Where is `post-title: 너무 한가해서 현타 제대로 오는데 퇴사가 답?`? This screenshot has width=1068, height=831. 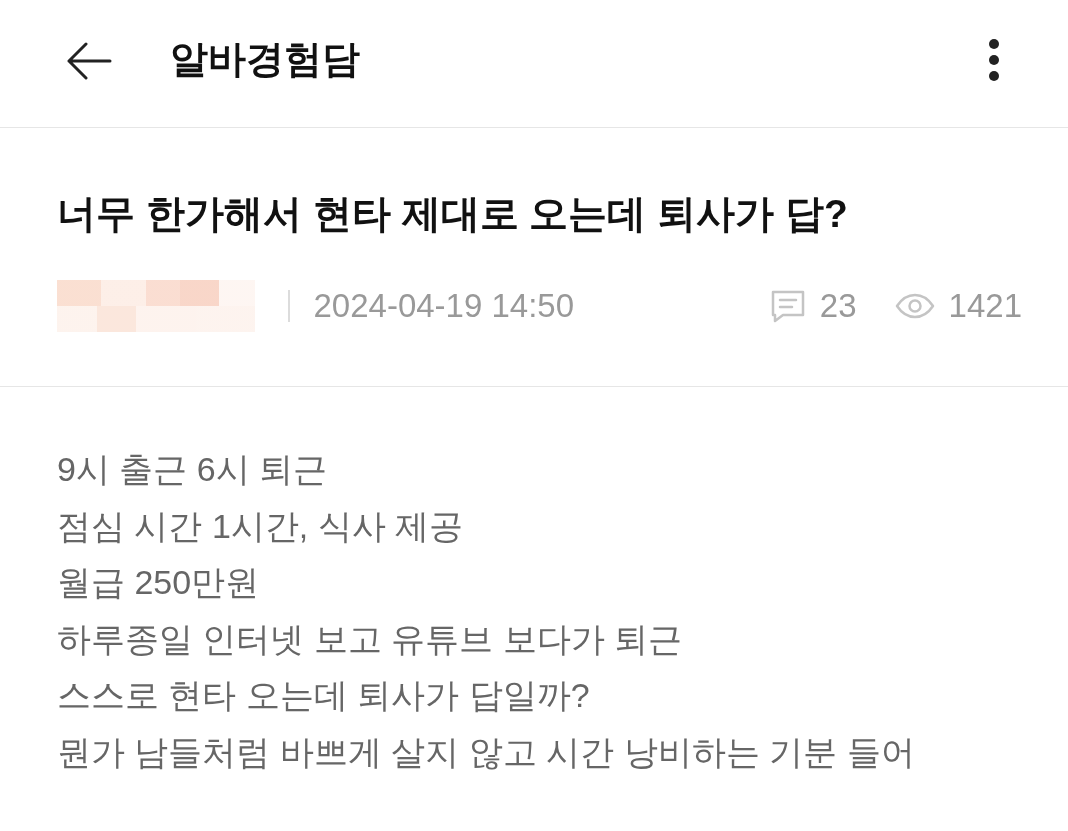 post-title: 너무 한가해서 현타 제대로 오는데 퇴사가 답? is located at coordinates (453, 214).